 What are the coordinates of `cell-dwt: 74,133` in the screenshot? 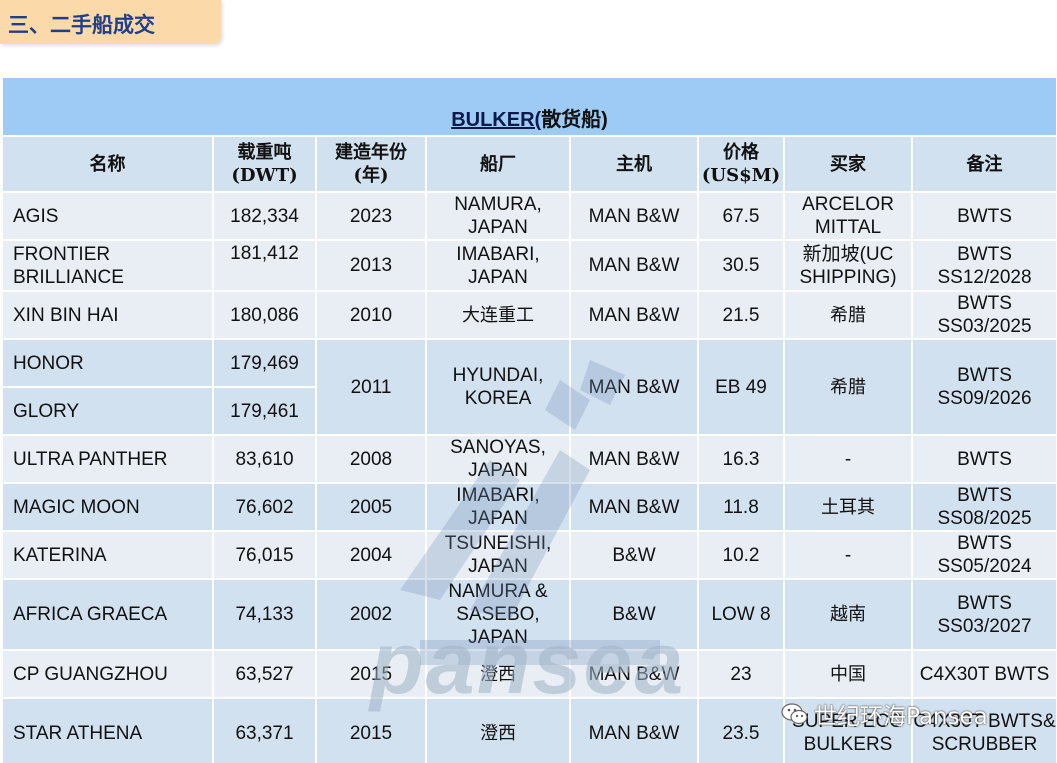 It's located at (264, 614).